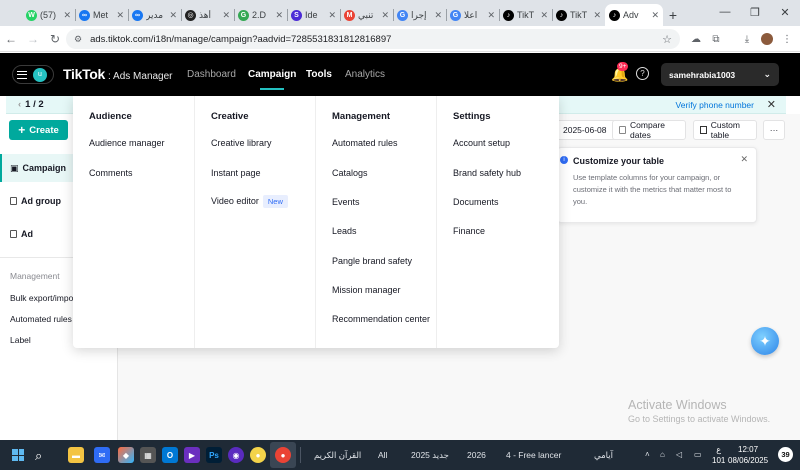  What do you see at coordinates (118, 74) in the screenshot?
I see `tiktok-logo: TikTok : Ads Manager` at bounding box center [118, 74].